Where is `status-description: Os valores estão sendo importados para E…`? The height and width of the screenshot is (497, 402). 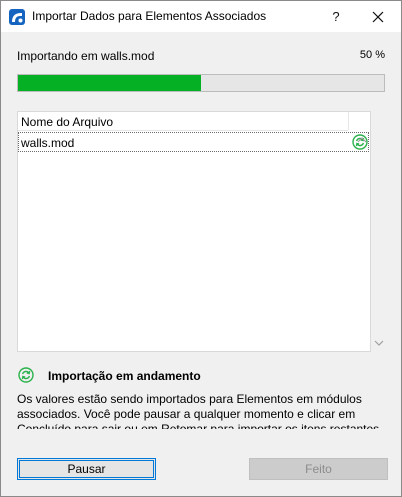
status-description: Os valores estão sendo importados para E… is located at coordinates (200, 410).